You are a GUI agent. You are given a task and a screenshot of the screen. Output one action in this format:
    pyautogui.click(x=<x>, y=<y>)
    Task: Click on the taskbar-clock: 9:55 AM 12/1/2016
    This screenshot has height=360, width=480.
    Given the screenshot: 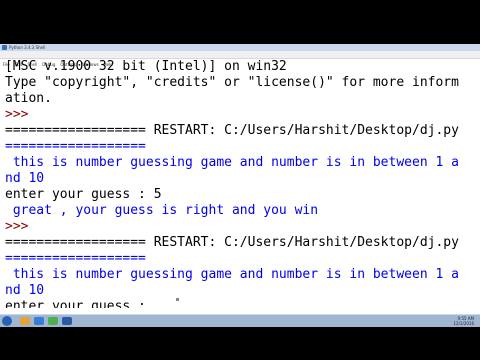 What is the action you would take?
    pyautogui.click(x=463, y=321)
    